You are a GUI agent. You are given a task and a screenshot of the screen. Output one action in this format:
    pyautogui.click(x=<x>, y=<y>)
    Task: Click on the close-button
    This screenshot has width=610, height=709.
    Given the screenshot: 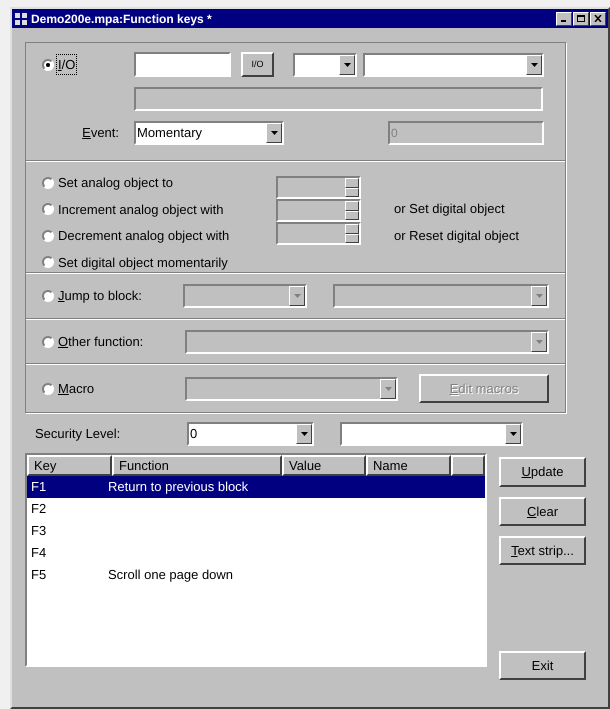 What is the action you would take?
    pyautogui.click(x=598, y=19)
    